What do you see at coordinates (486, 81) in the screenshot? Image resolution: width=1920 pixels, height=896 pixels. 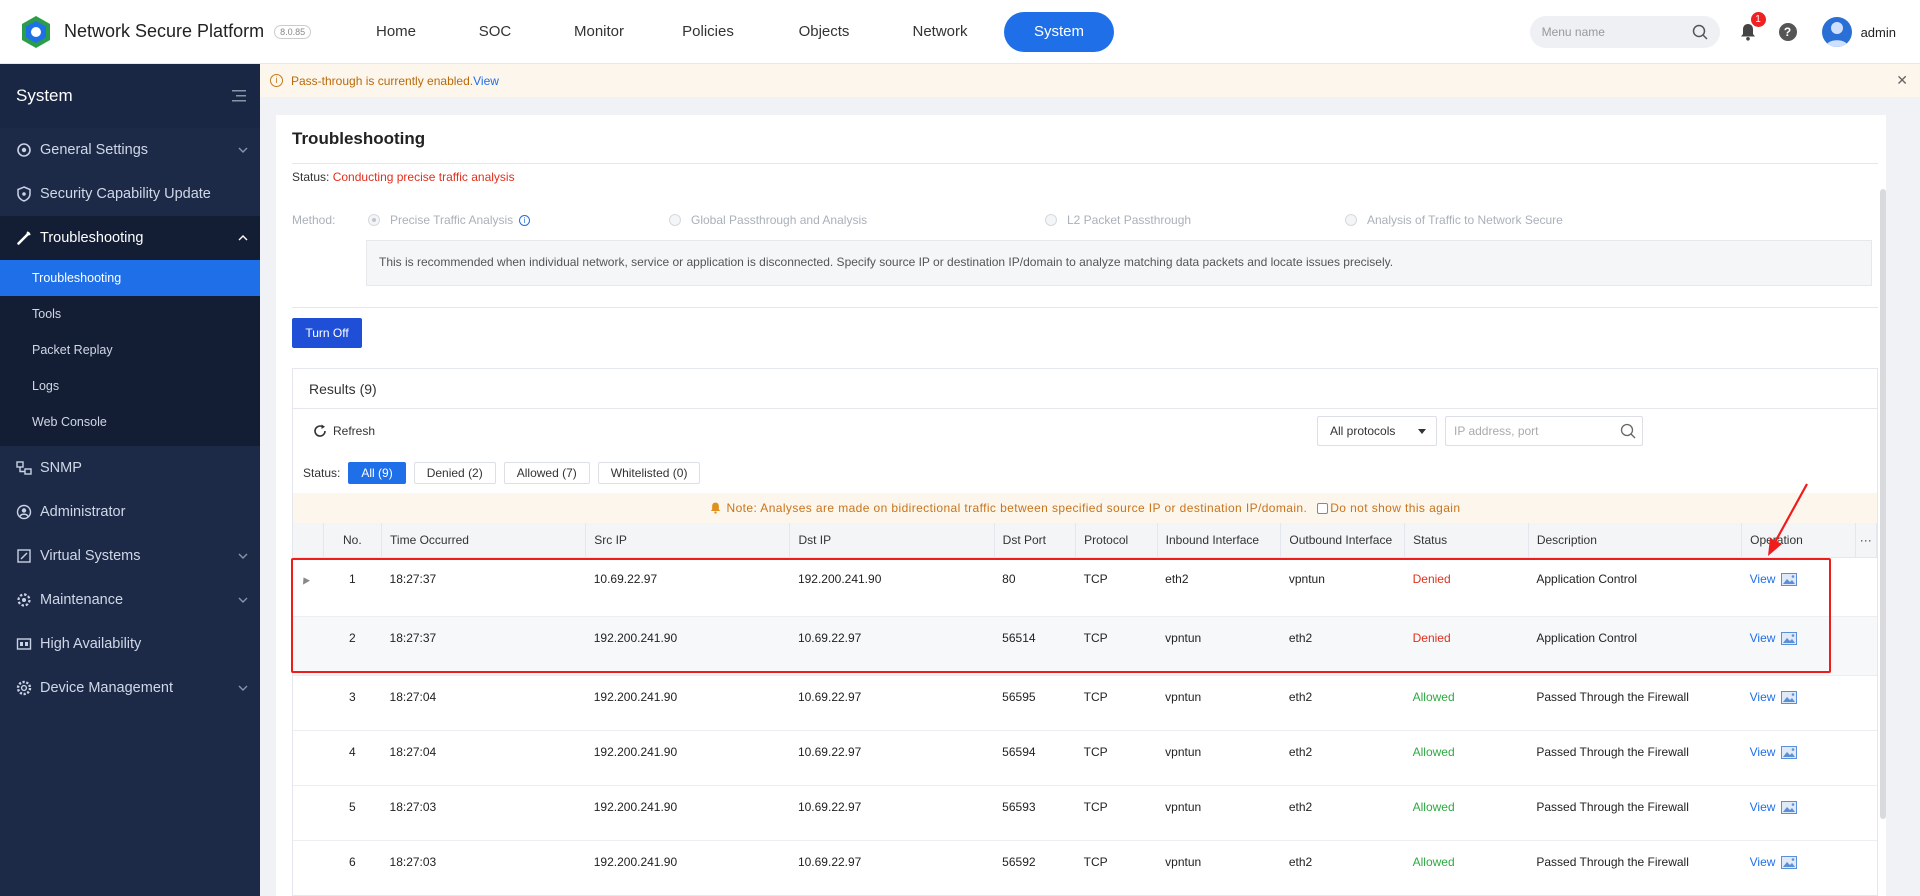 I see `alert-view-link: View` at bounding box center [486, 81].